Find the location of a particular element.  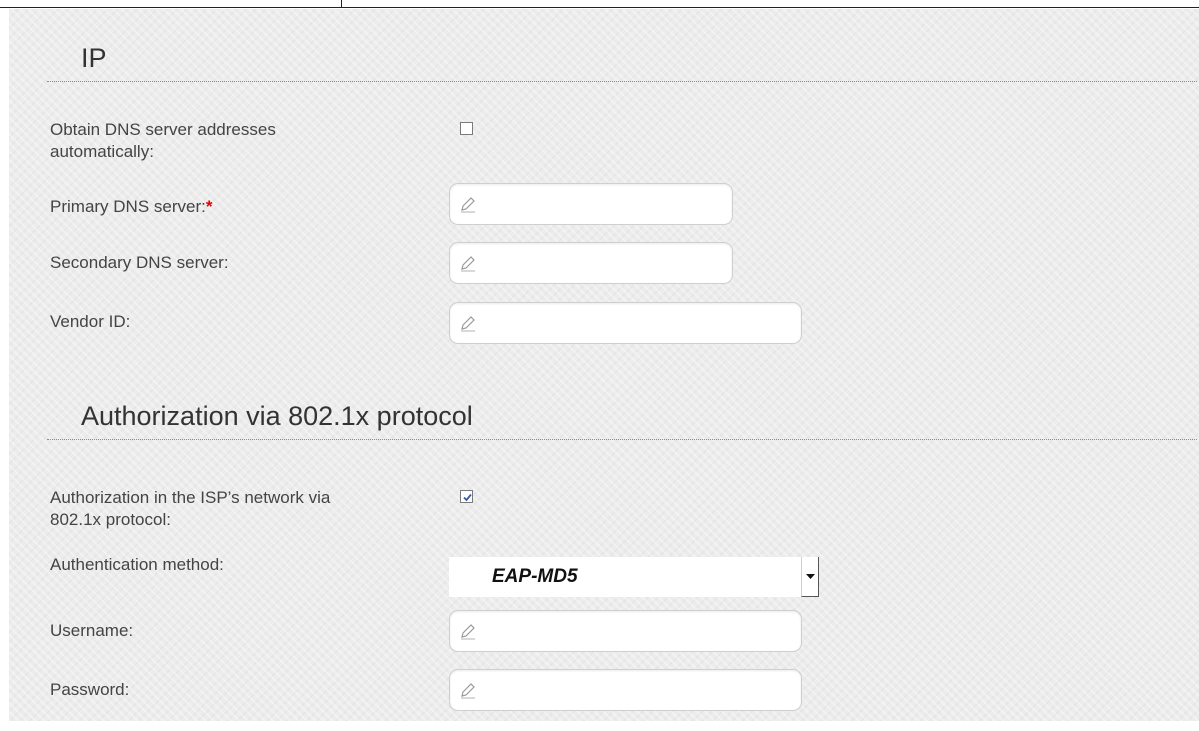

obtain-dns-label-line2: automatically: is located at coordinates (102, 151).